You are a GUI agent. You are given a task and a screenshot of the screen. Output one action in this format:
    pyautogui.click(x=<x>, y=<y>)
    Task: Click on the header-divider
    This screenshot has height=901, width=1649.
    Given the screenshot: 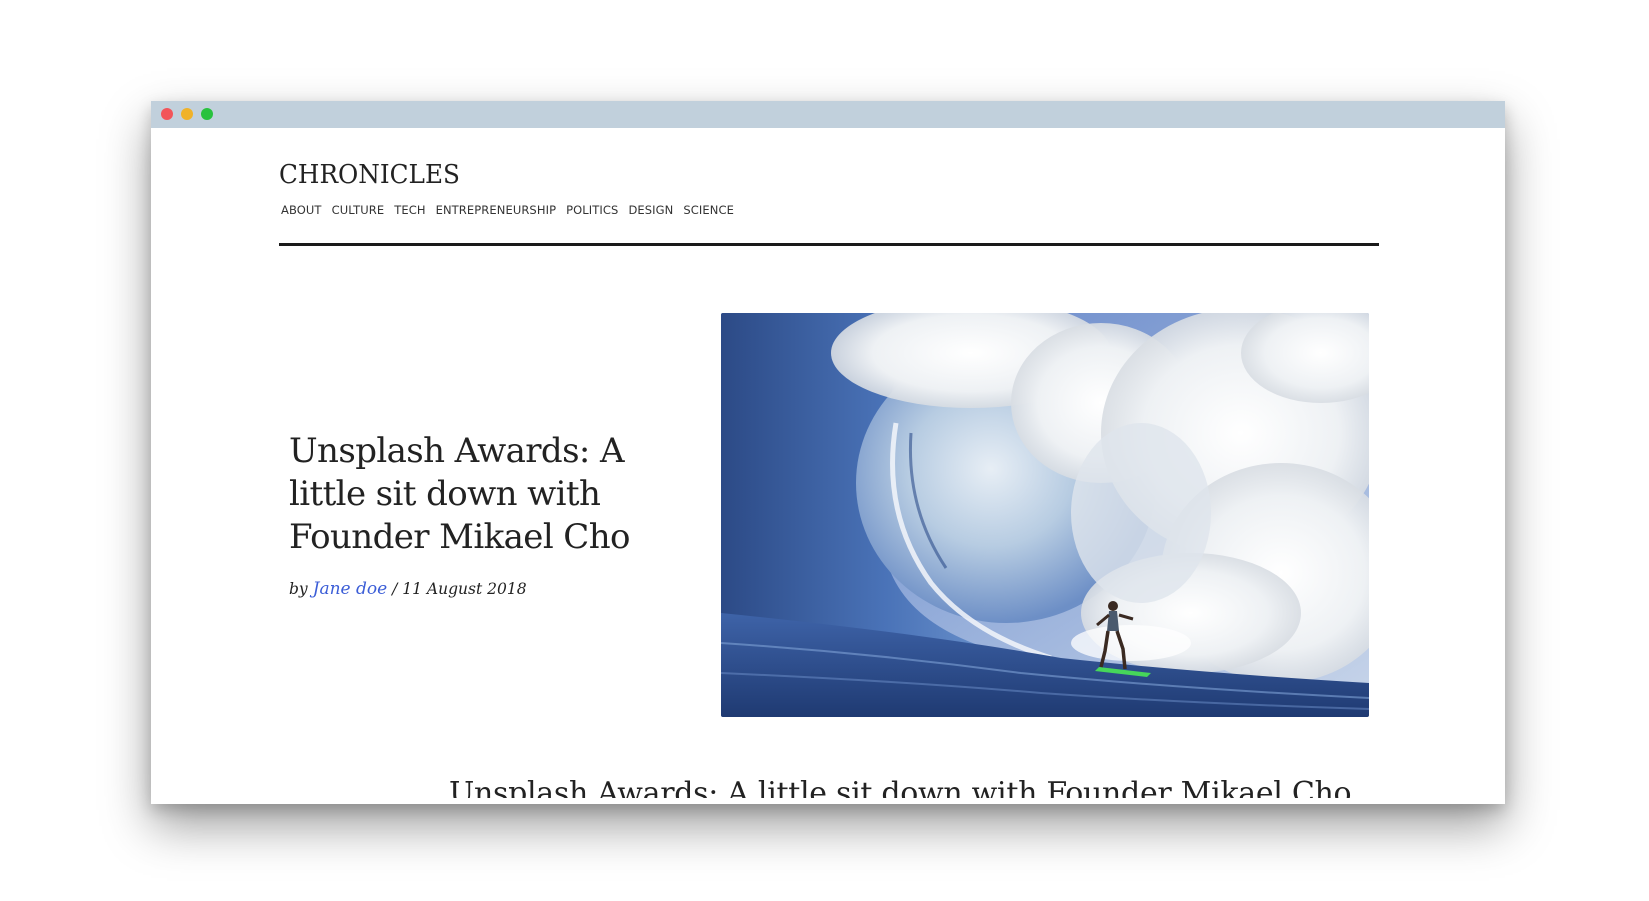 What is the action you would take?
    pyautogui.click(x=829, y=244)
    